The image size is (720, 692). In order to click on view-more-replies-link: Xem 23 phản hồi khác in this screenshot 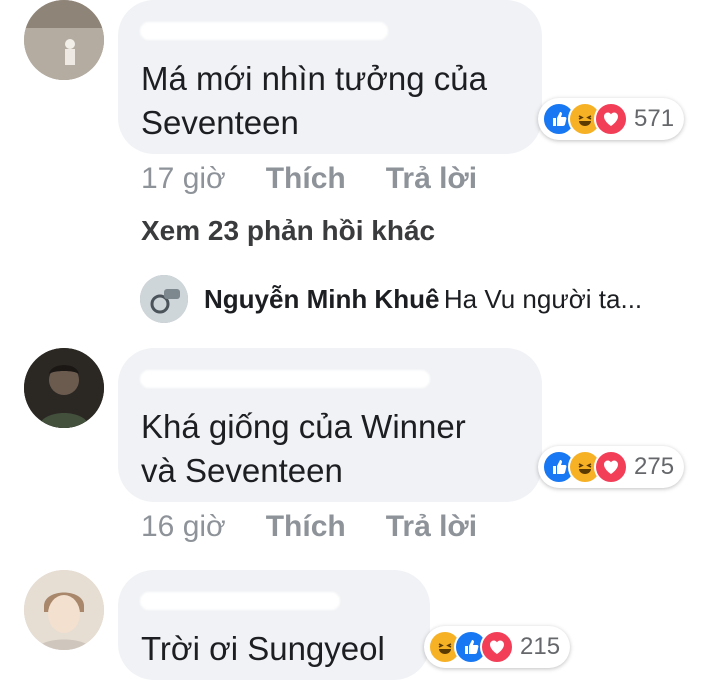, I will do `click(288, 231)`.